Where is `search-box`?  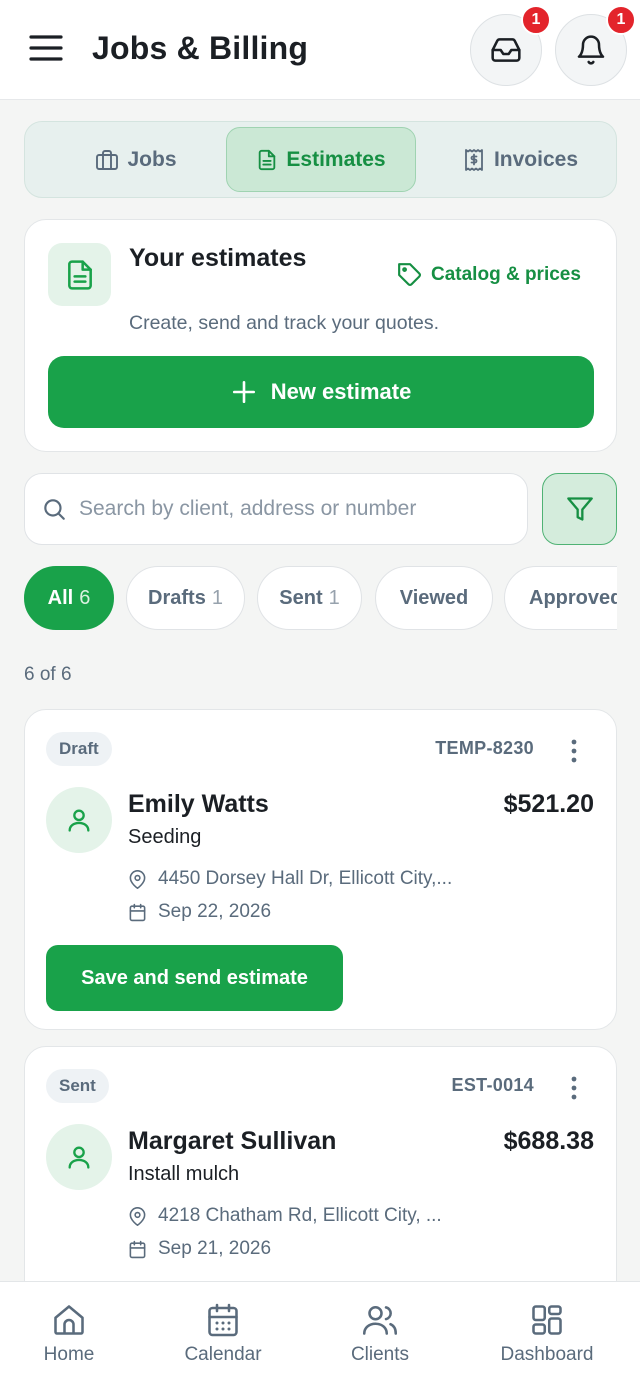 search-box is located at coordinates (276, 509).